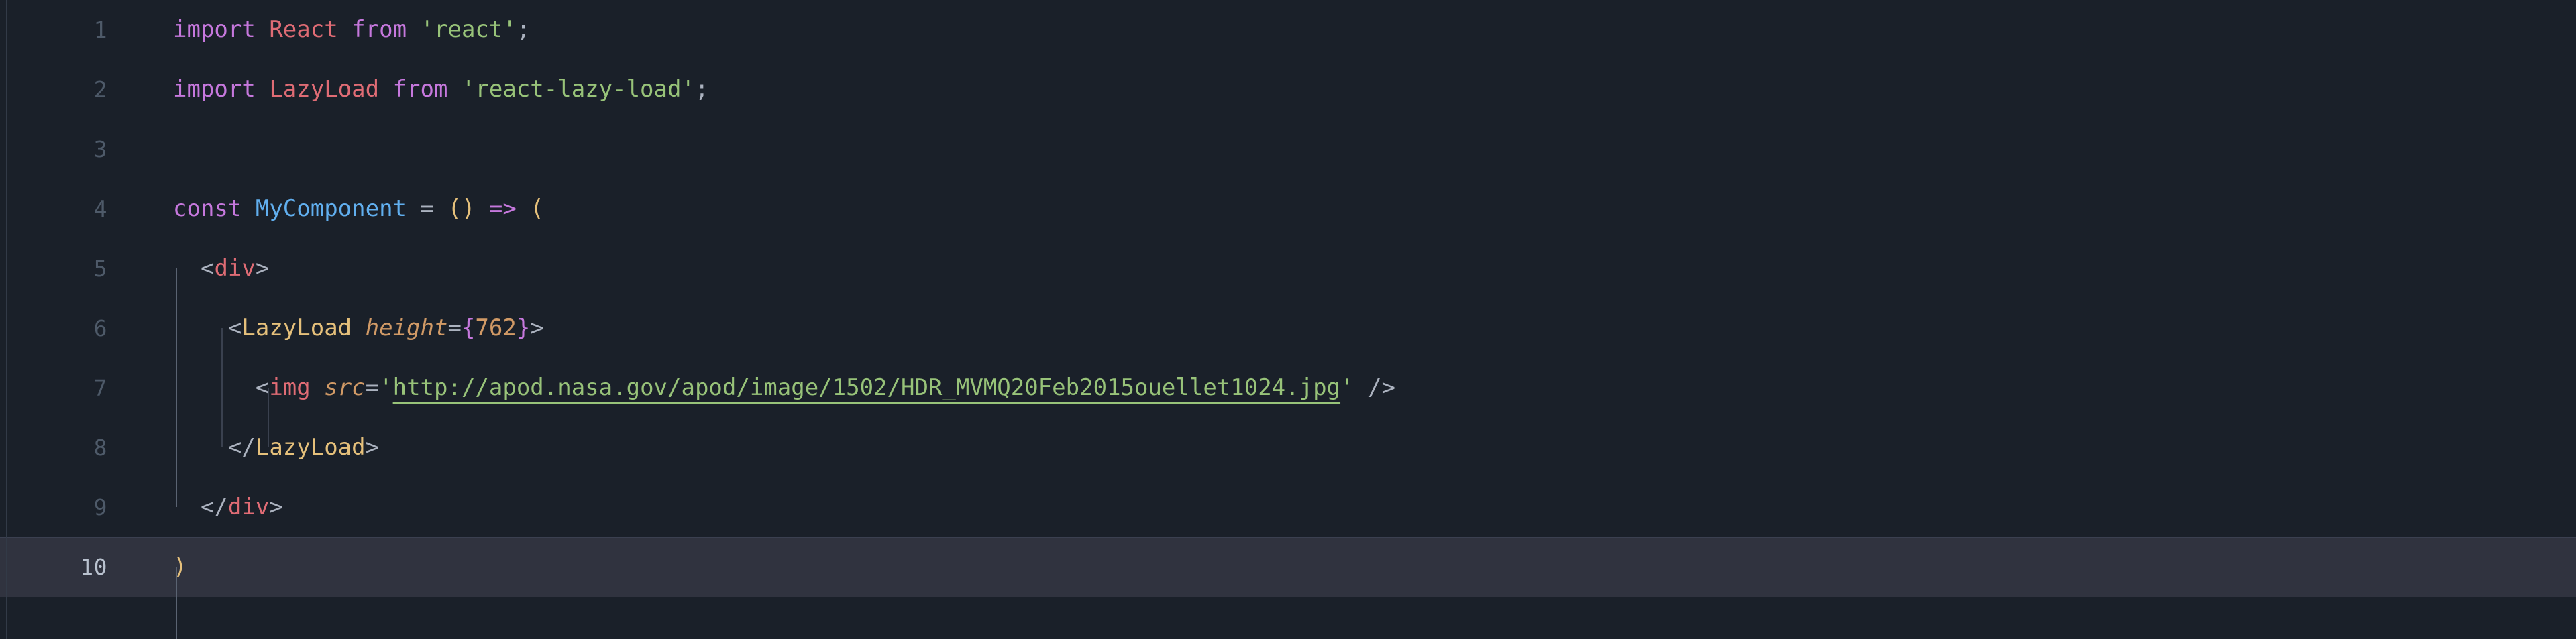  I want to click on token-keyword-const: const, so click(207, 208).